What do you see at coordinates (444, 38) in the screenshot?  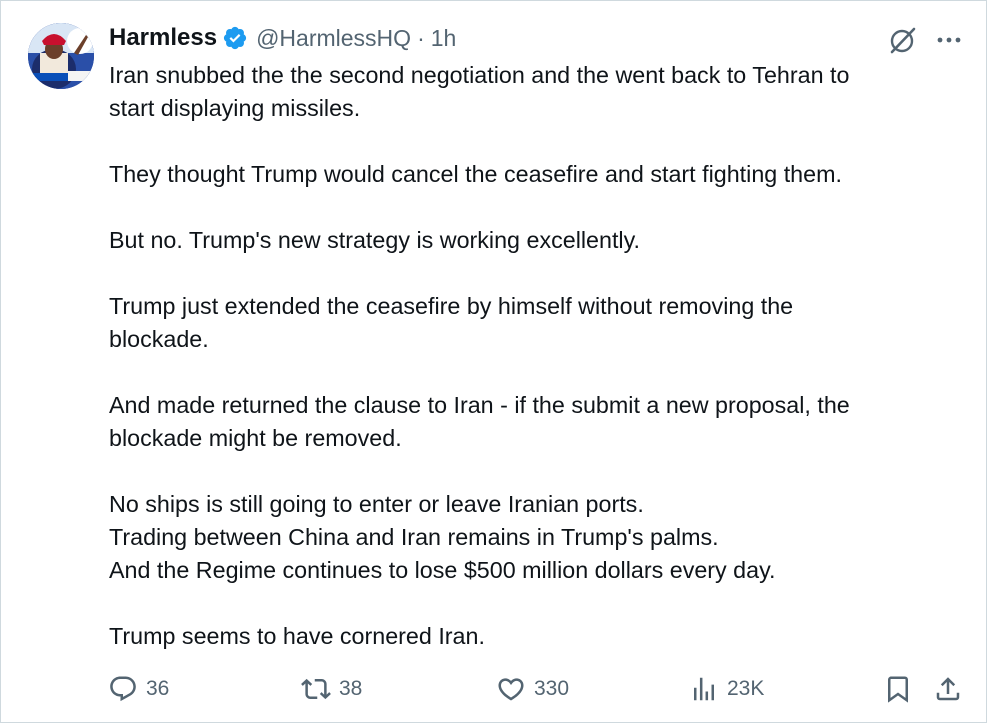 I see `tweet-timestamp: 1h` at bounding box center [444, 38].